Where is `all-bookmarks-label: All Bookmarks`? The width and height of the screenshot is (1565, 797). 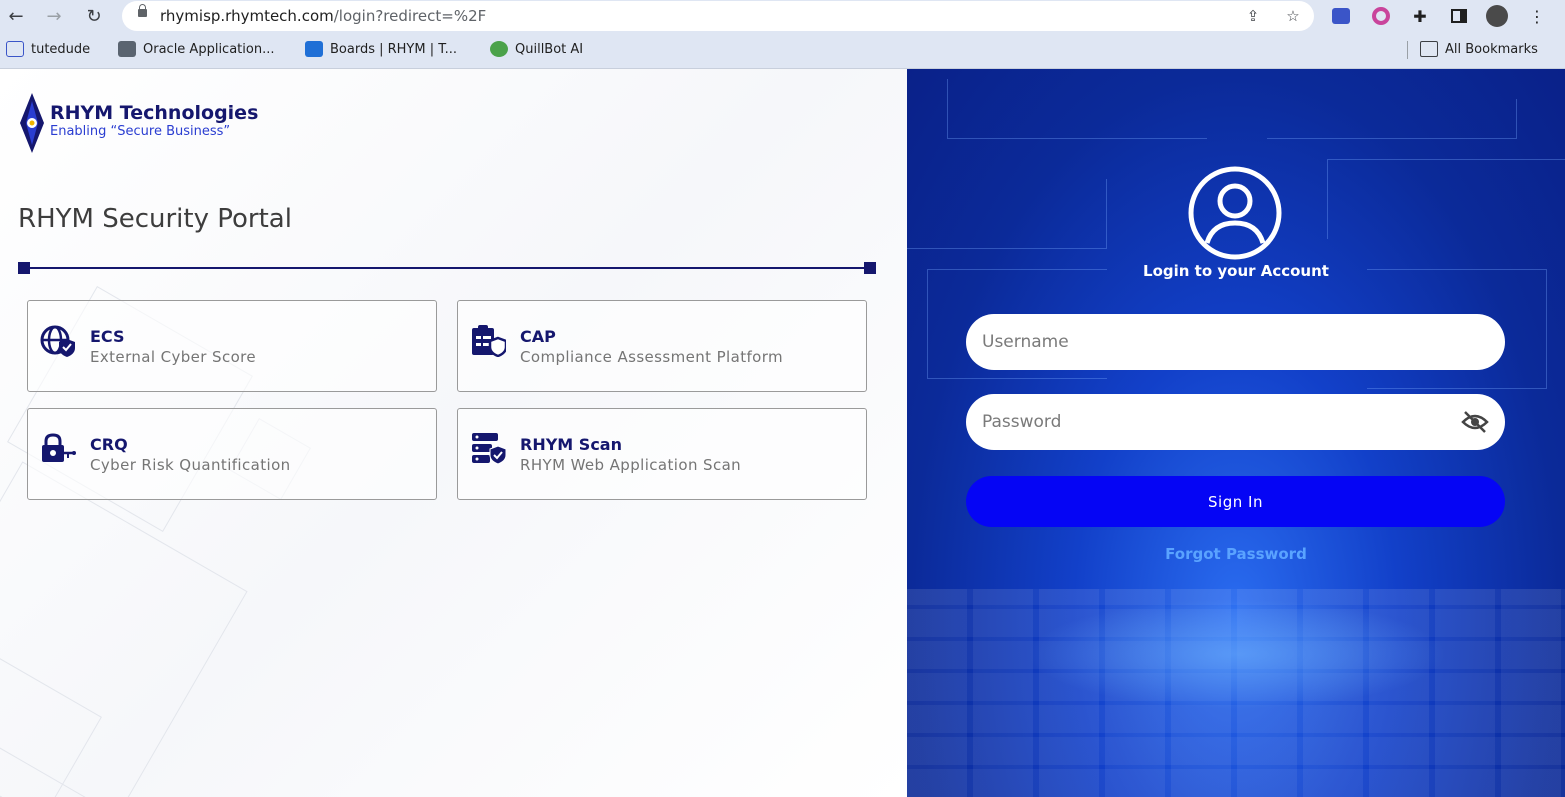
all-bookmarks-label: All Bookmarks is located at coordinates (1491, 49).